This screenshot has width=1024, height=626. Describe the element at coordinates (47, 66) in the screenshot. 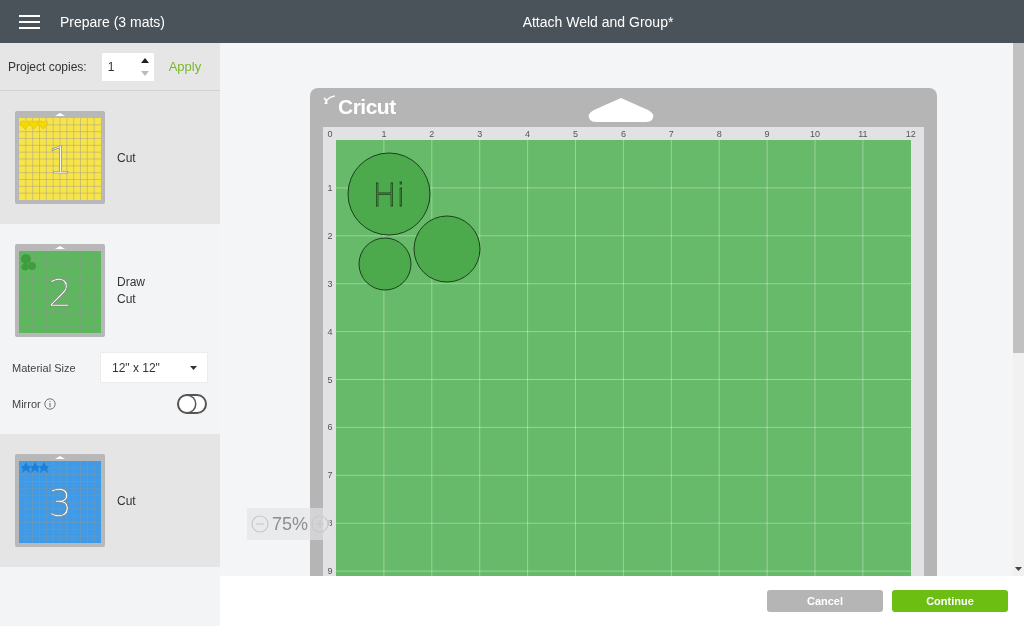

I see `project-copies-label: Project copies:` at that location.